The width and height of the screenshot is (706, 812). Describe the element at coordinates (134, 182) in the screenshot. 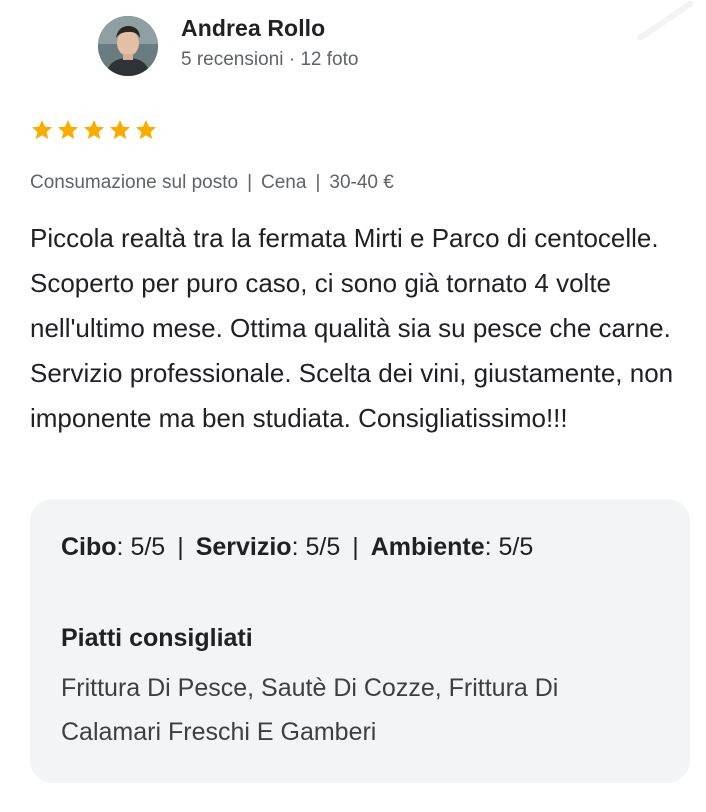

I see `visit-type: Consumazione sul posto` at that location.